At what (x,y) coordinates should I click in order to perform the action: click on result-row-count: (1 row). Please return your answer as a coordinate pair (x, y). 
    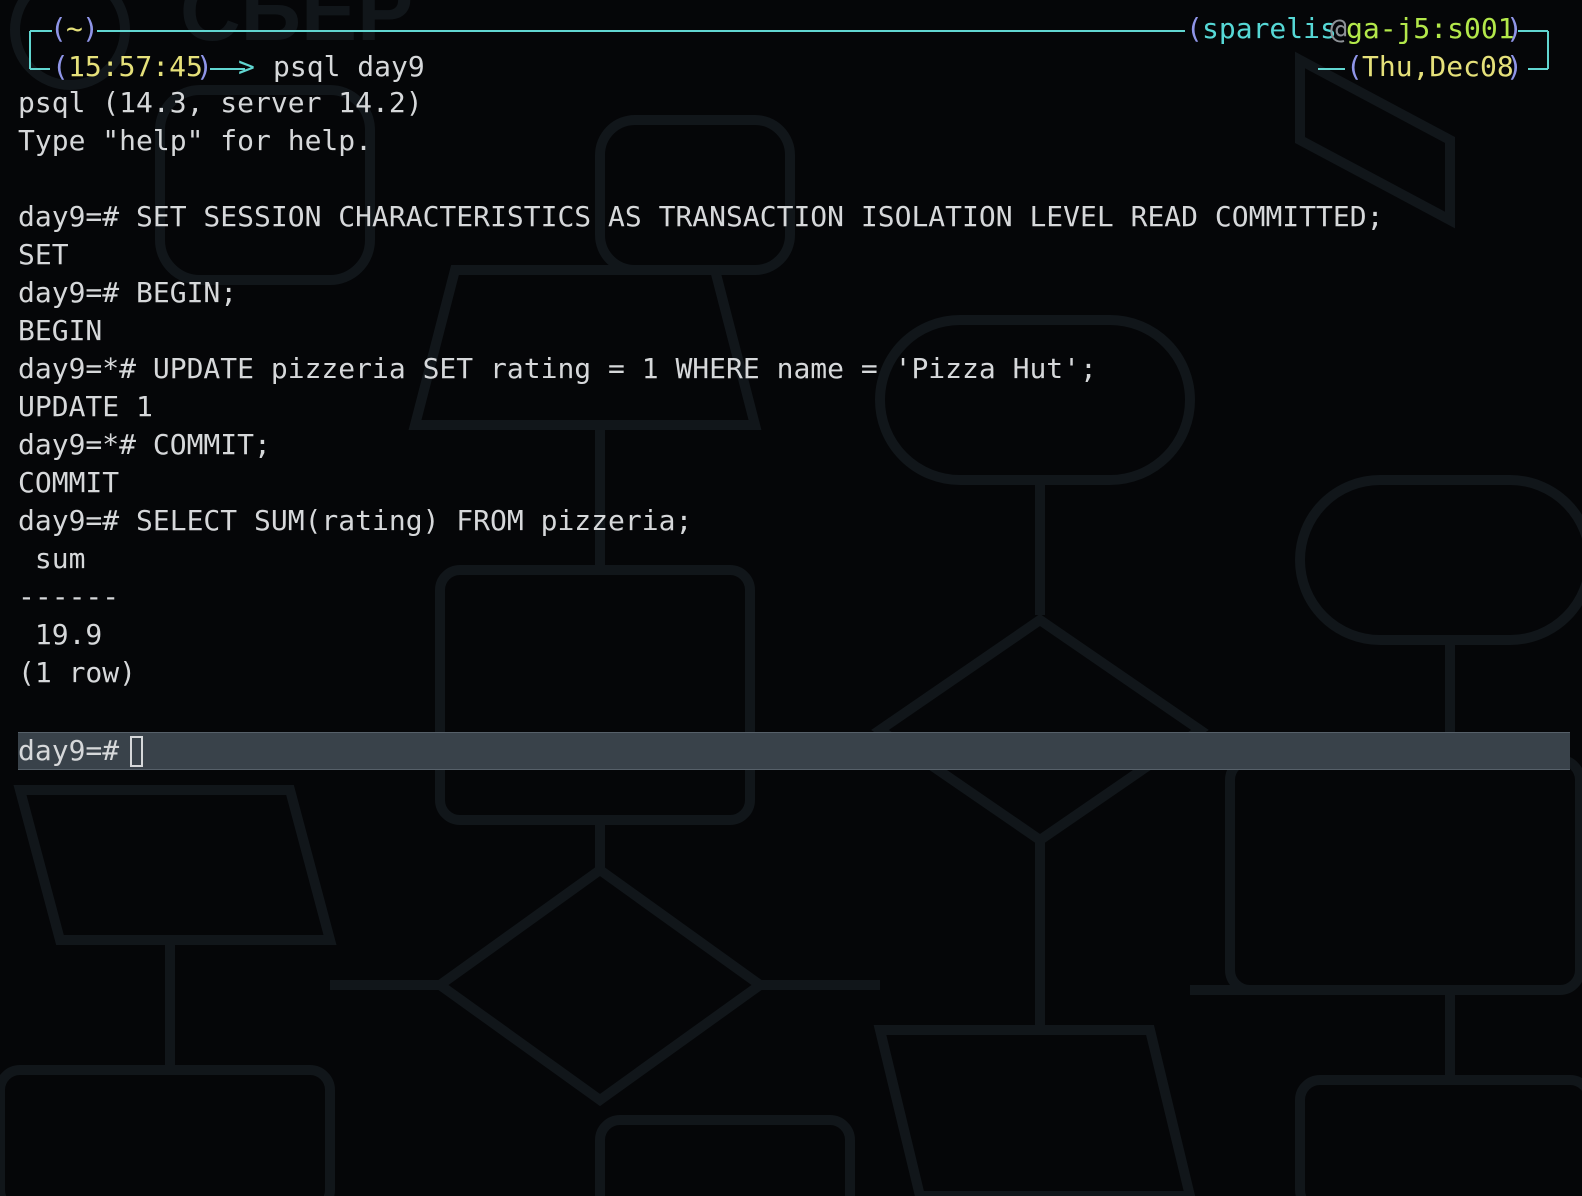
    Looking at the image, I should click on (77, 672).